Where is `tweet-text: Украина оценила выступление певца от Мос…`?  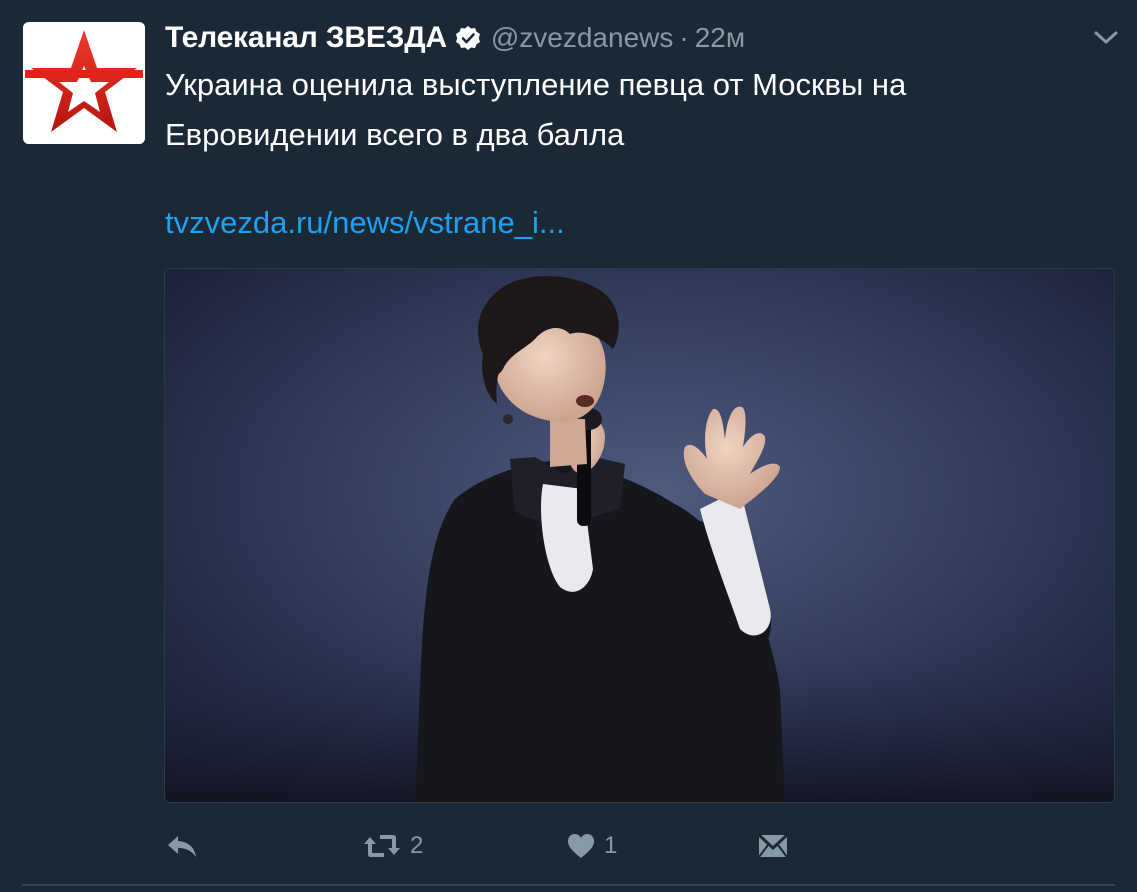 tweet-text: Украина оценила выступление певца от Мос… is located at coordinates (536, 109).